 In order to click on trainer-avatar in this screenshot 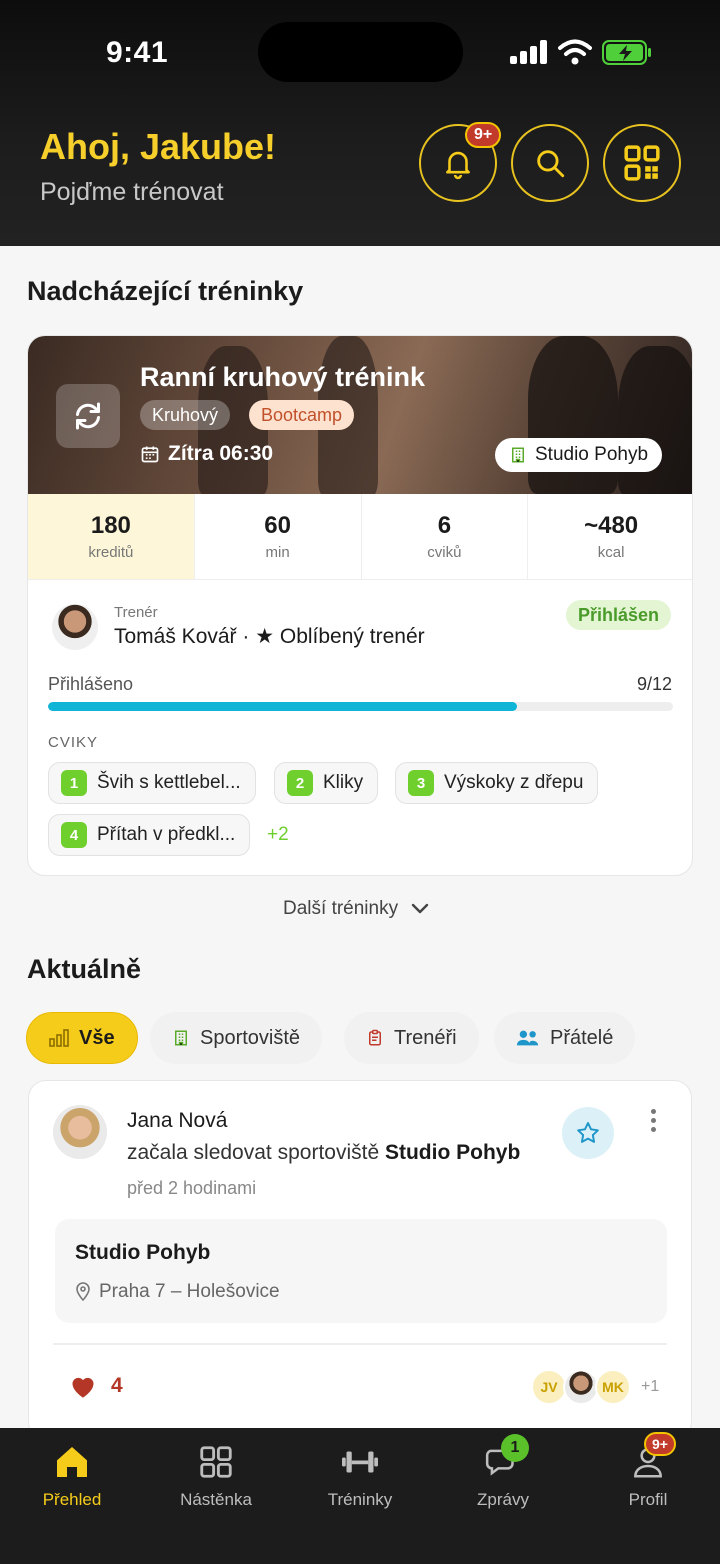, I will do `click(75, 627)`.